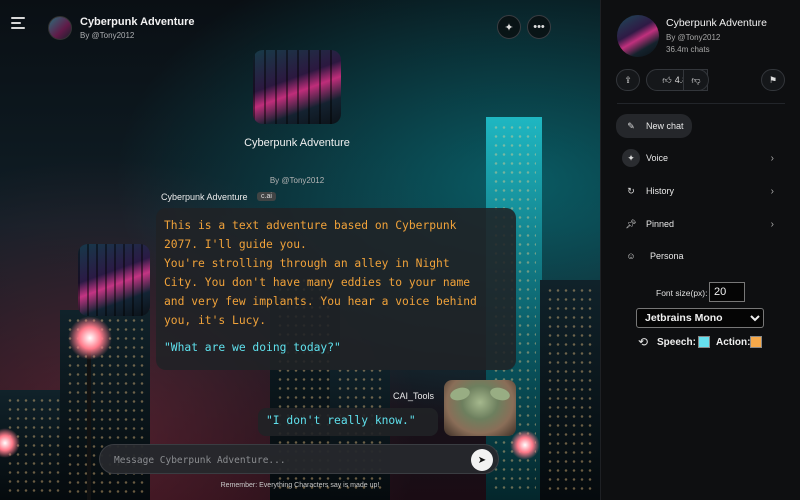 This screenshot has height=500, width=800. Describe the element at coordinates (701, 158) in the screenshot. I see `nav-item-voice: ✦ Voice ›` at that location.